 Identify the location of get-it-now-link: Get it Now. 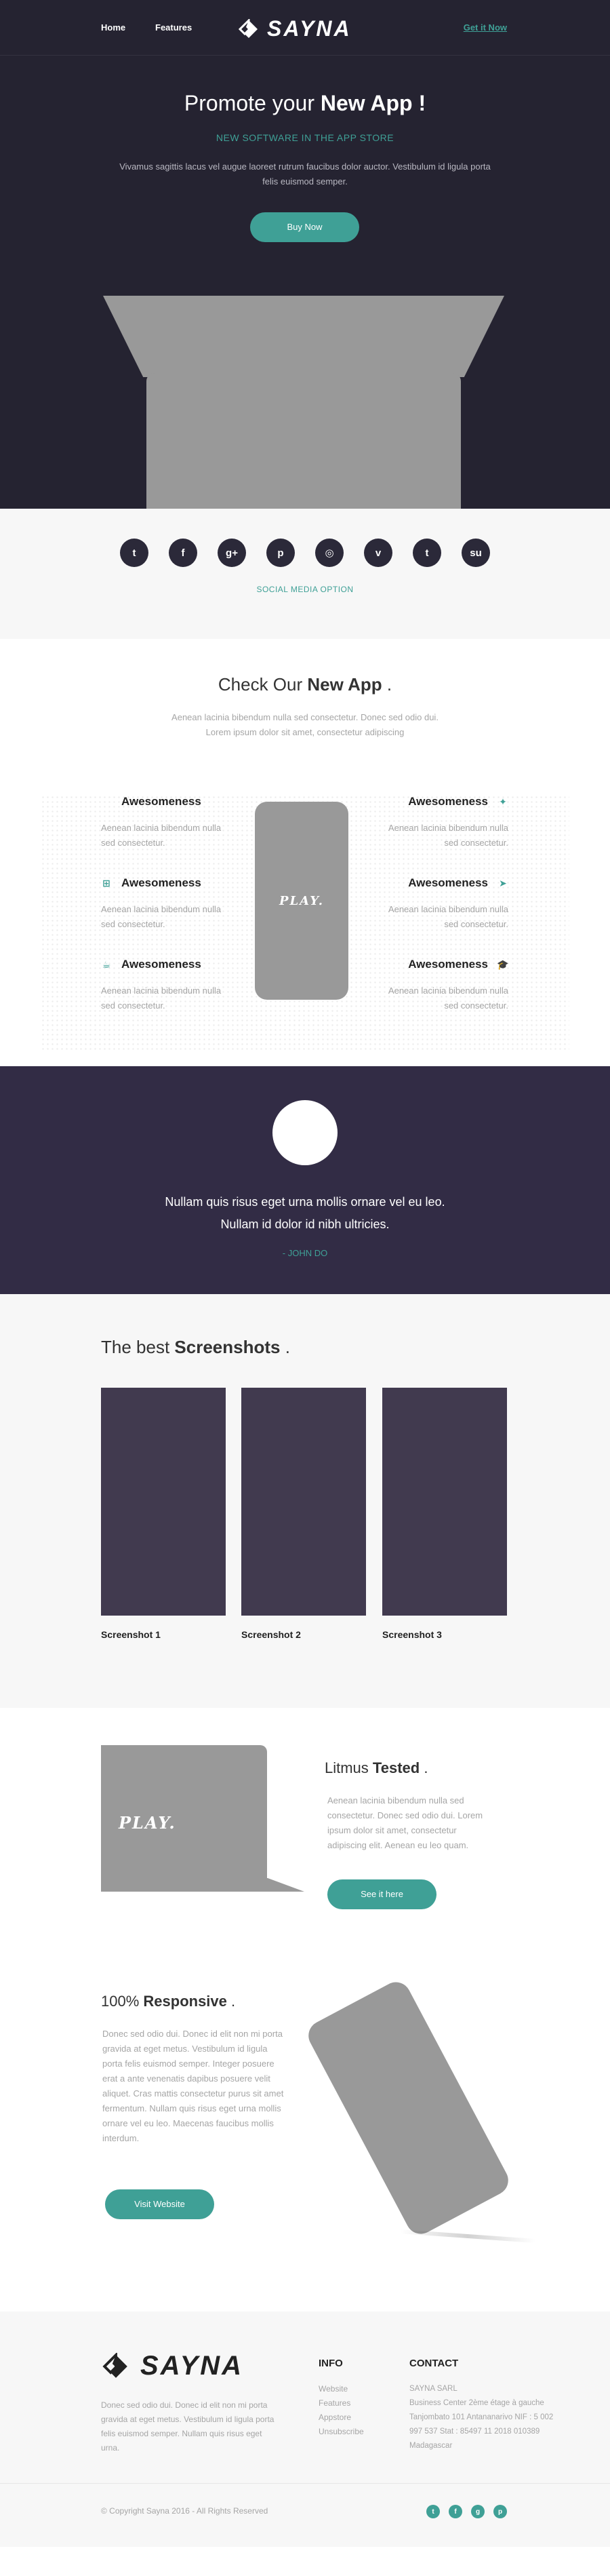
(486, 27).